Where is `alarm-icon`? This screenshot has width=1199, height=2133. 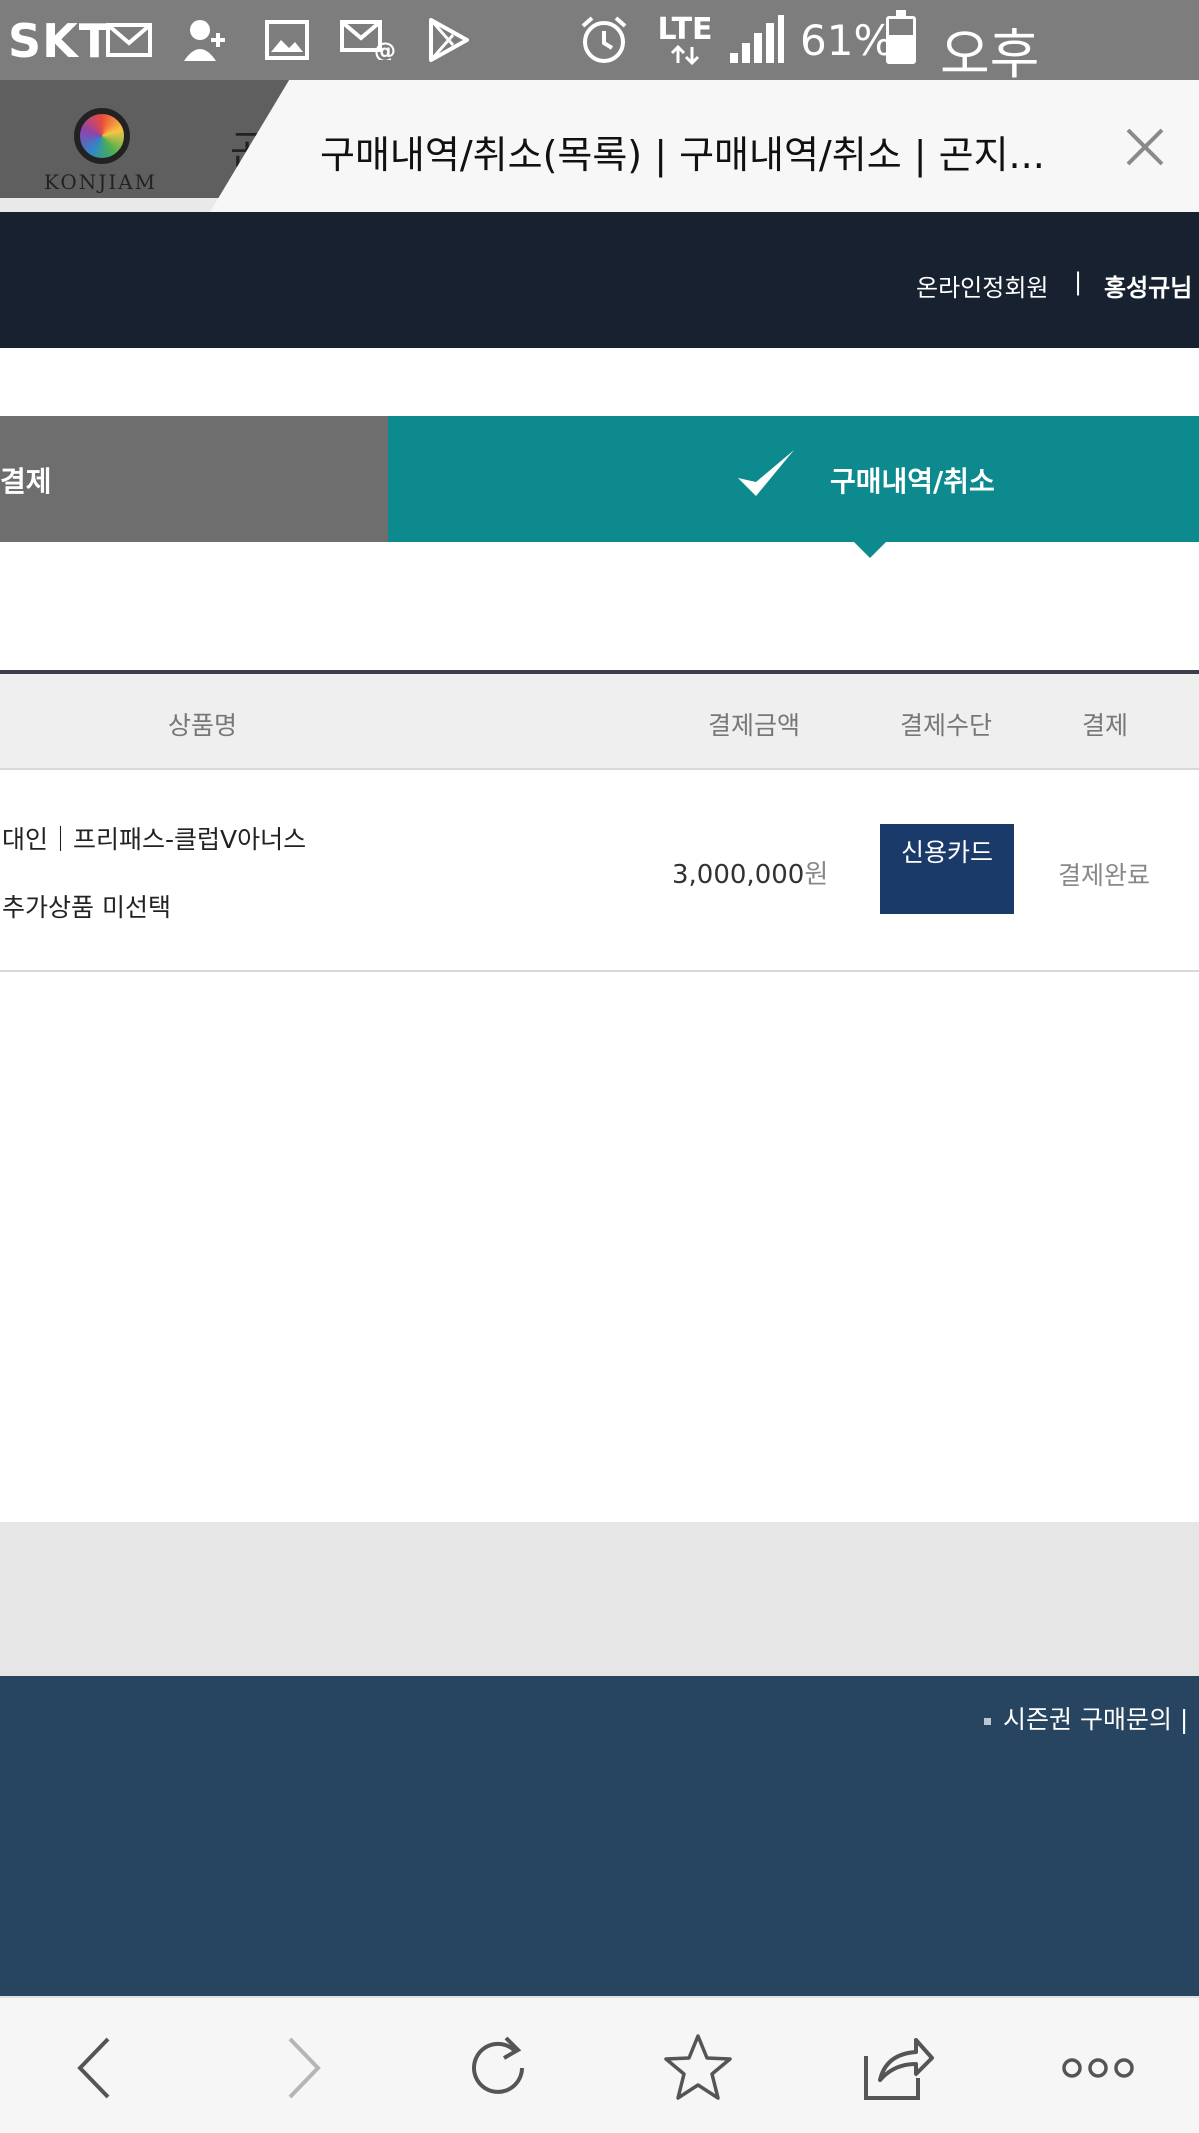 alarm-icon is located at coordinates (604, 40).